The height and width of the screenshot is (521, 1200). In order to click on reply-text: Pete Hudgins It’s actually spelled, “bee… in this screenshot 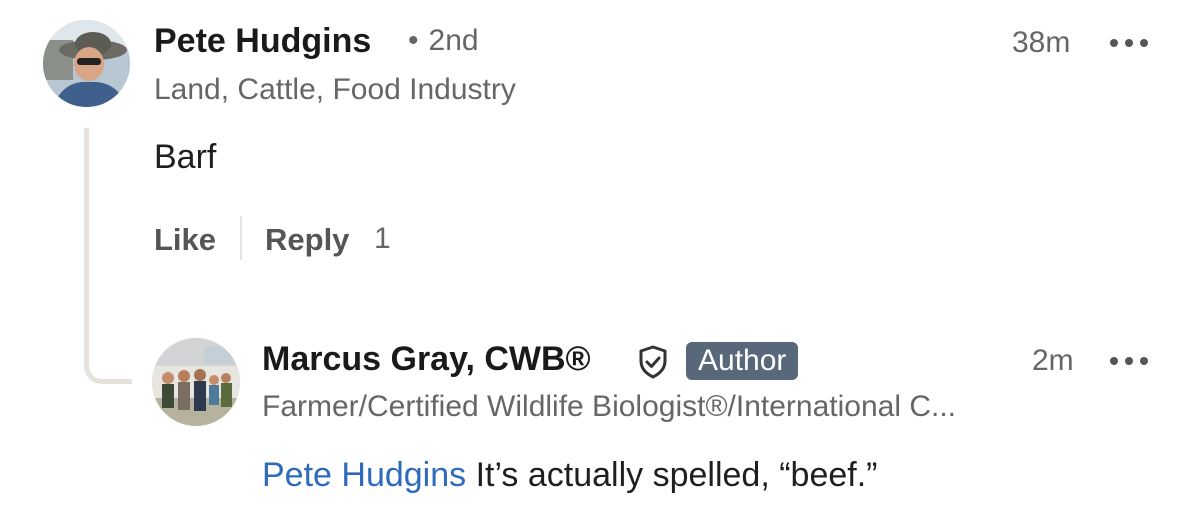, I will do `click(570, 475)`.